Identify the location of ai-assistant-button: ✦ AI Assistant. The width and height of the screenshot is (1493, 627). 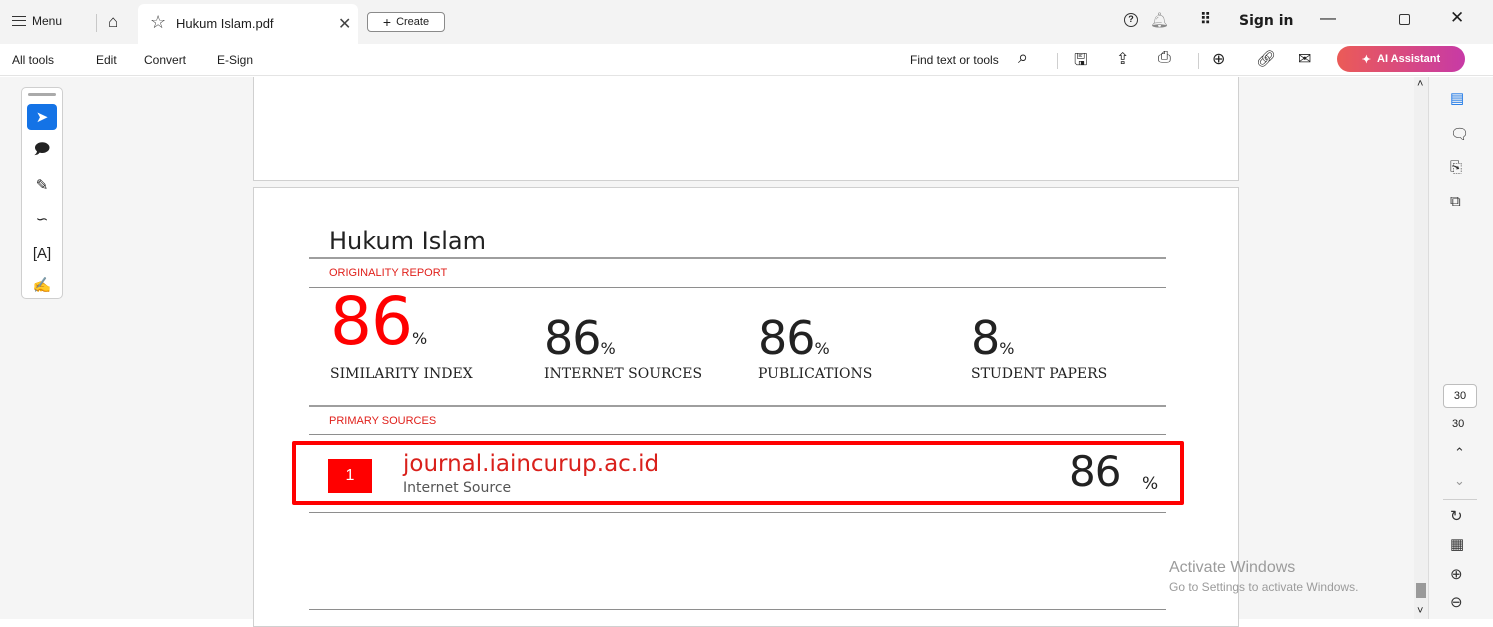
(1401, 59).